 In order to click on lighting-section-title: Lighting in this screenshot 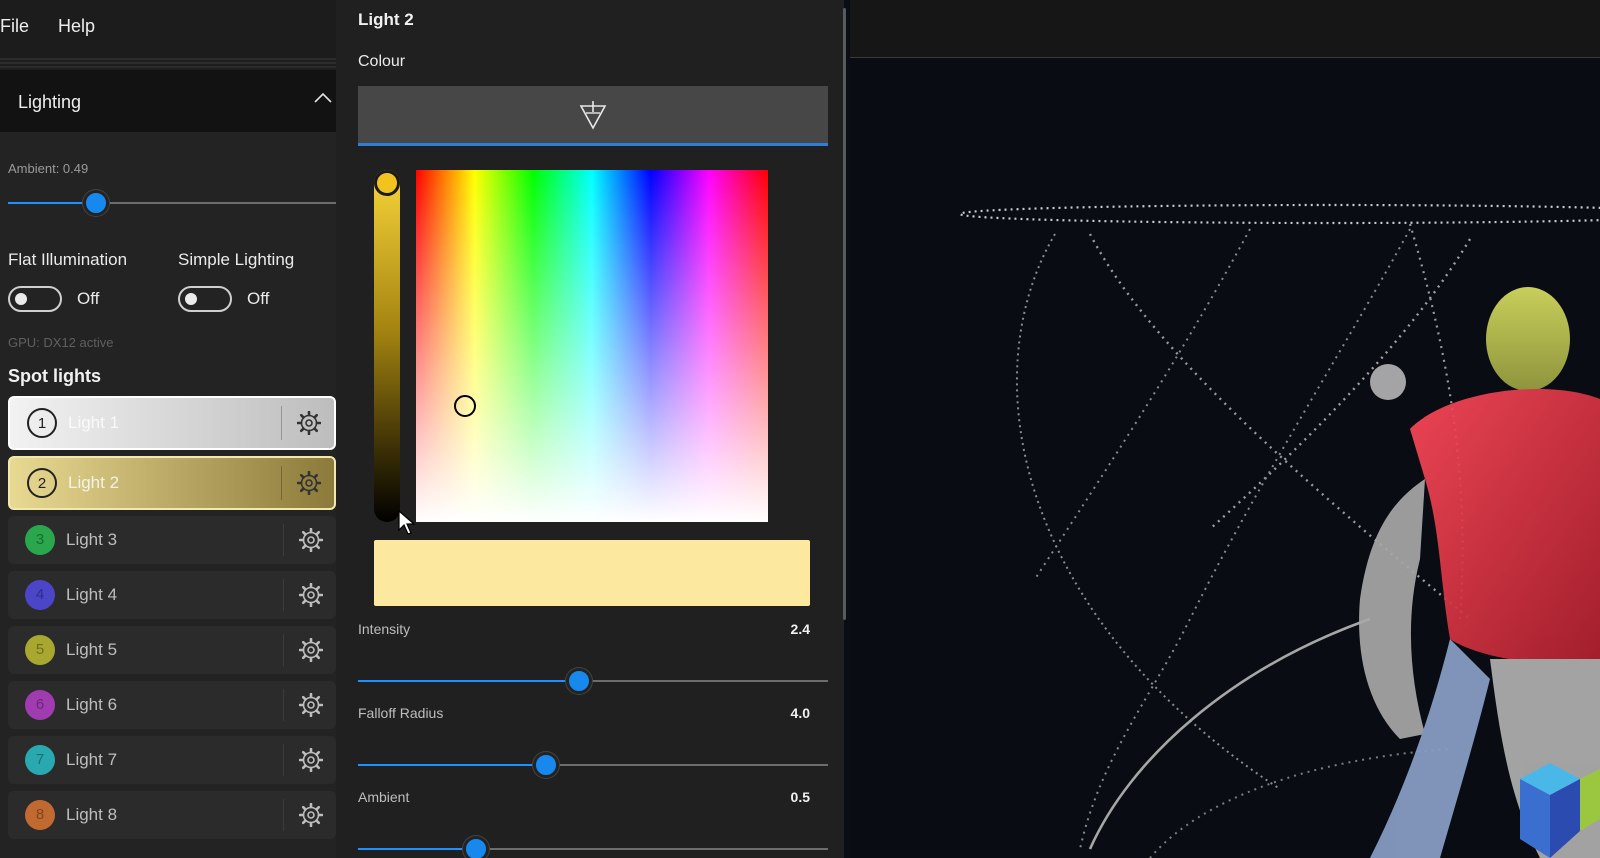, I will do `click(50, 102)`.